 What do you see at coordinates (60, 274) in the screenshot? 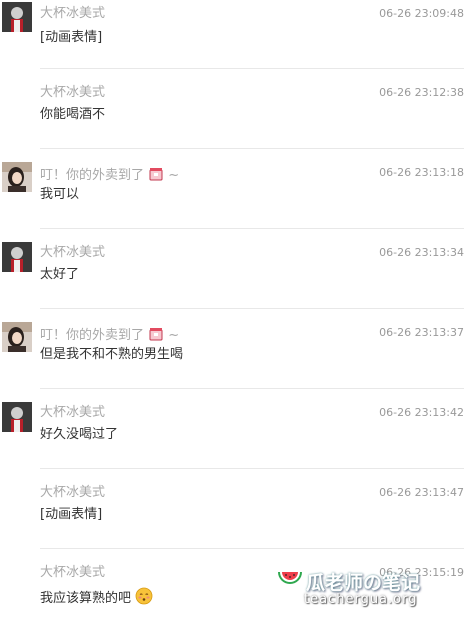
I see `message-text: 太好了` at bounding box center [60, 274].